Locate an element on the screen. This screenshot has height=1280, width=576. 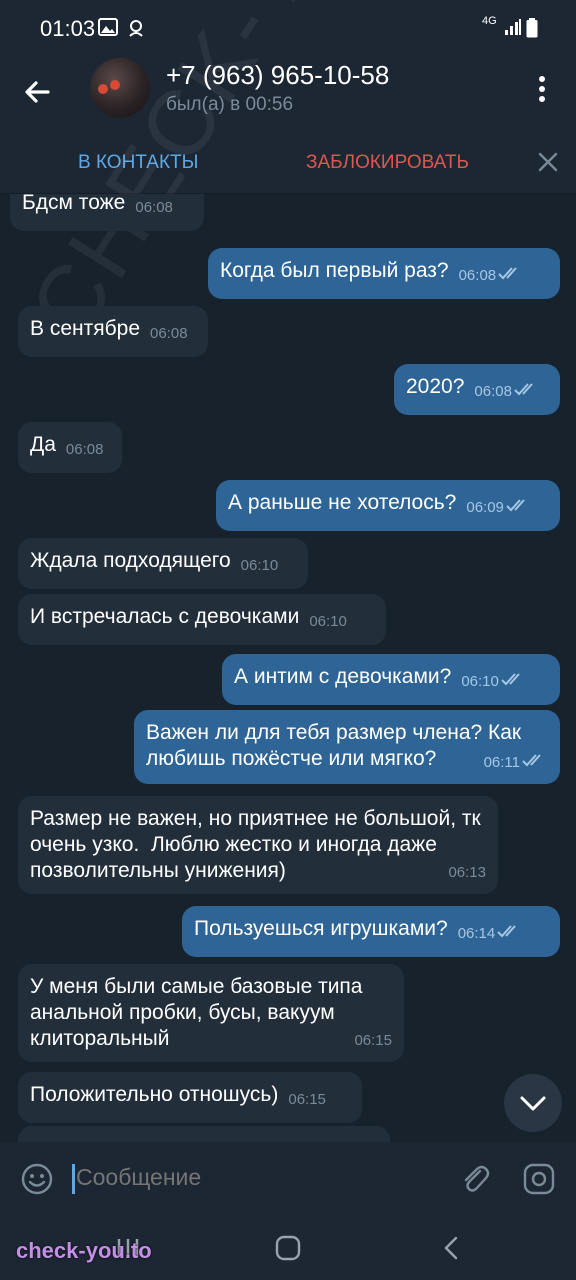
message-bubble: В сентябре 06:08 is located at coordinates (113, 331).